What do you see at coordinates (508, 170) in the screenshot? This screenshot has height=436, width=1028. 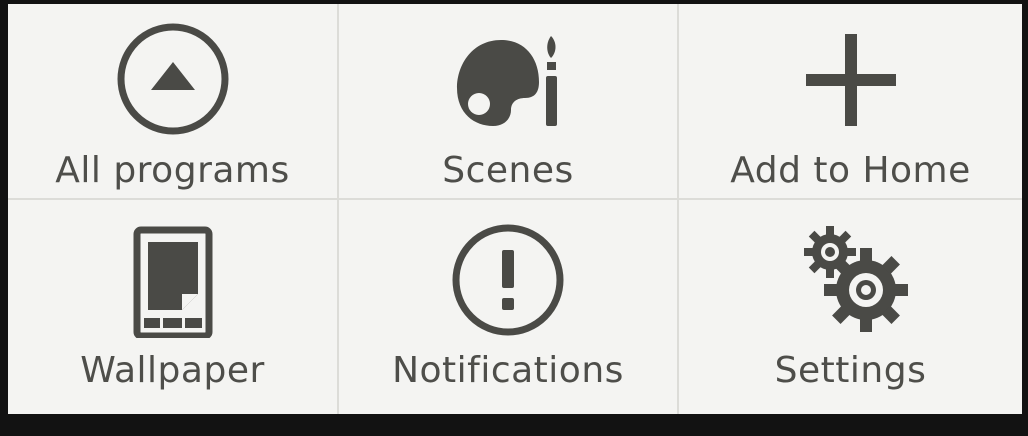 I see `menu-item-label: Scenes` at bounding box center [508, 170].